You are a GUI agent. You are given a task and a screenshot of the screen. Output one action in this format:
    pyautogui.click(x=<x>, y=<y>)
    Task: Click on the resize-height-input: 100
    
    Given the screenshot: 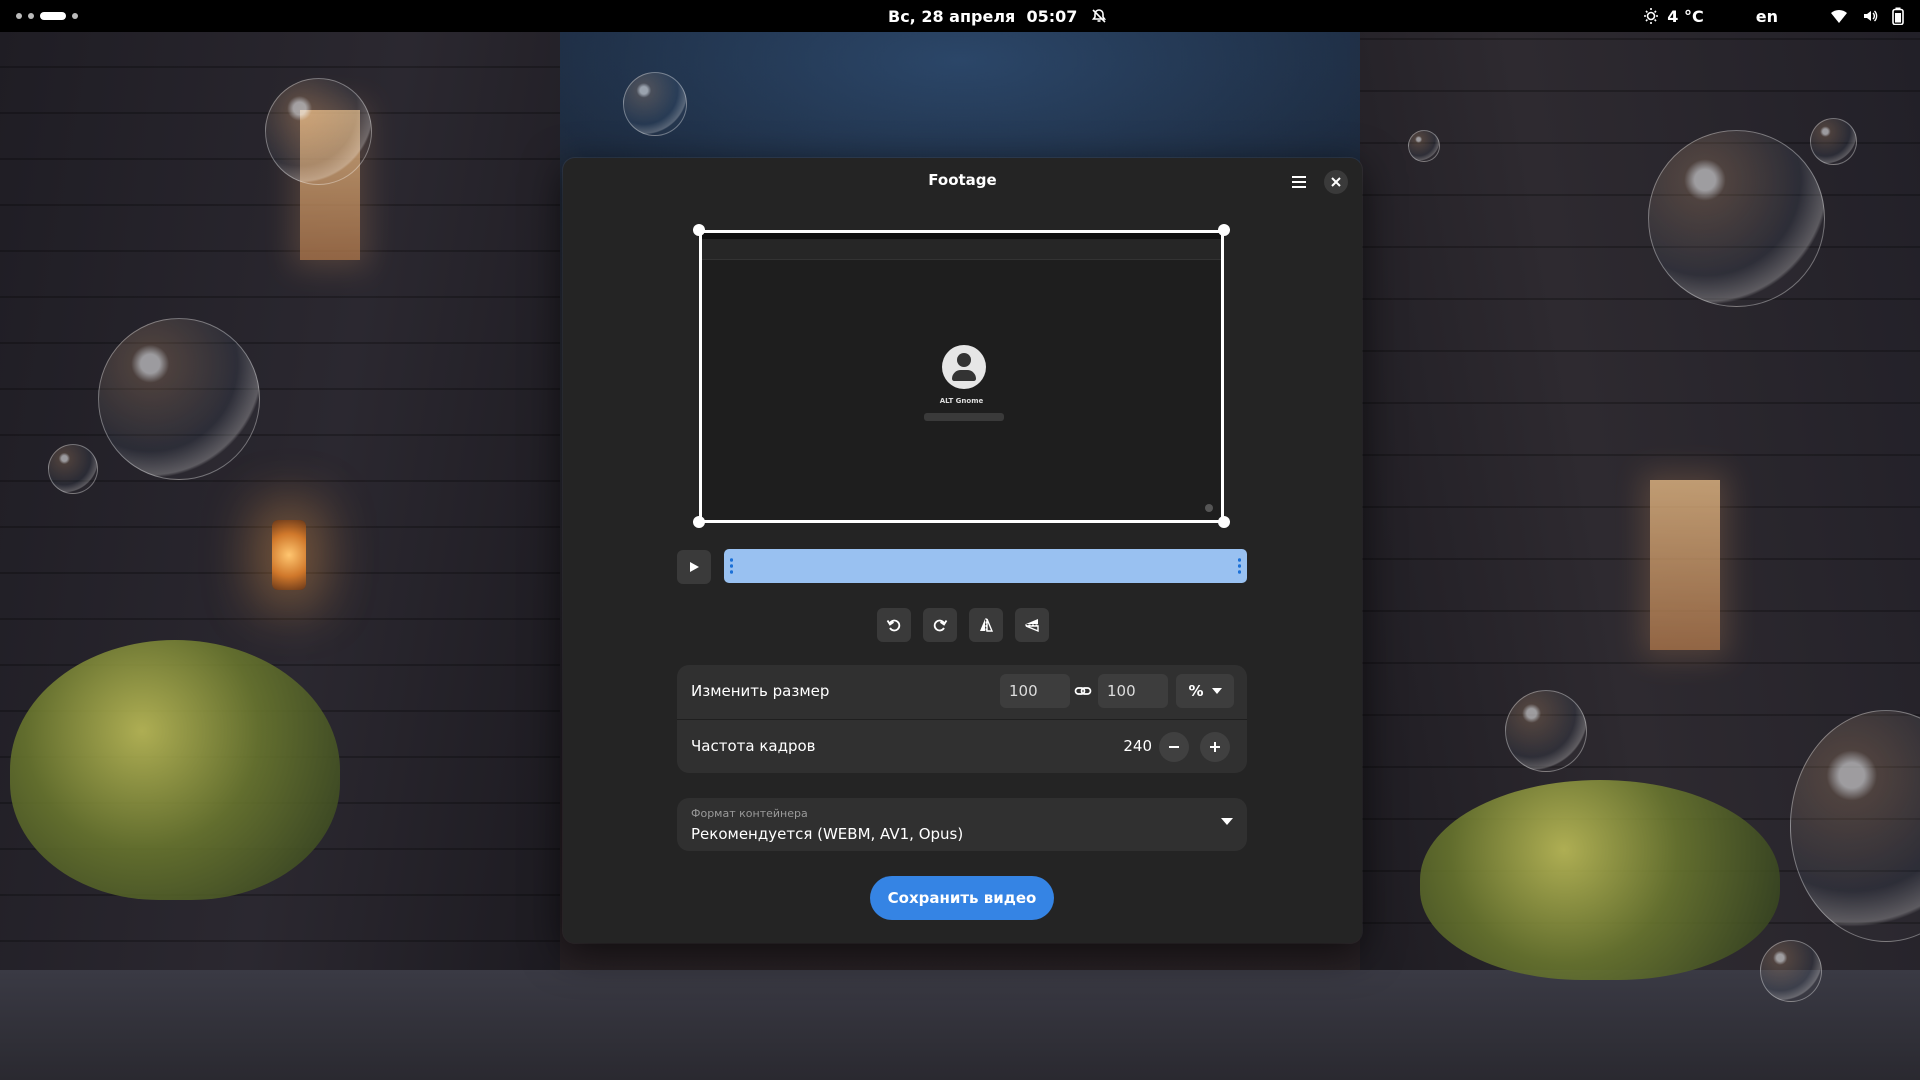 What is the action you would take?
    pyautogui.click(x=1133, y=691)
    